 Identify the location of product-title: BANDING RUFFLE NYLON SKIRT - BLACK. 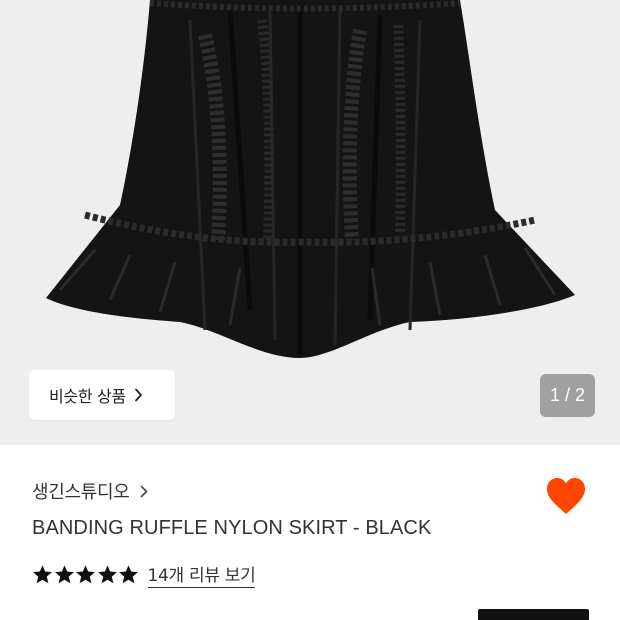
(232, 528).